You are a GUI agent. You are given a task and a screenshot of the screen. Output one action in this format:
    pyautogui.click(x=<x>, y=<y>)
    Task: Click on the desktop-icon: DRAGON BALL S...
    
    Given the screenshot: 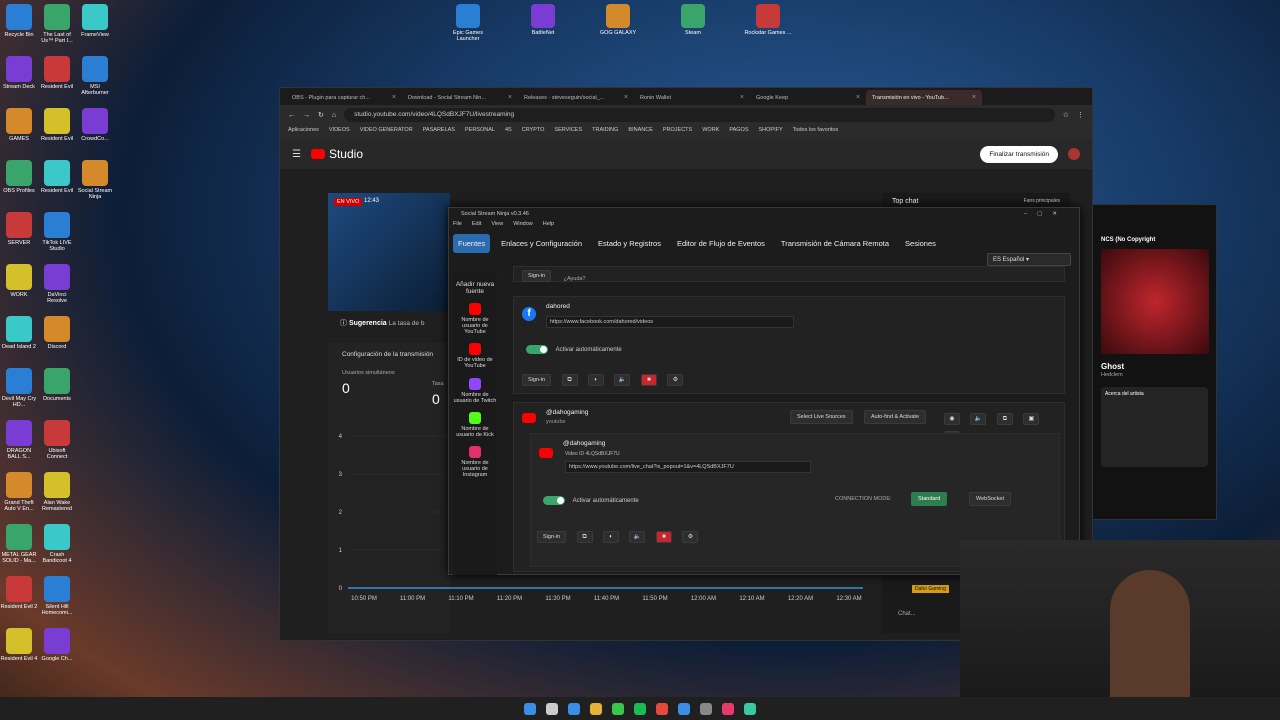 What is the action you would take?
    pyautogui.click(x=19, y=440)
    